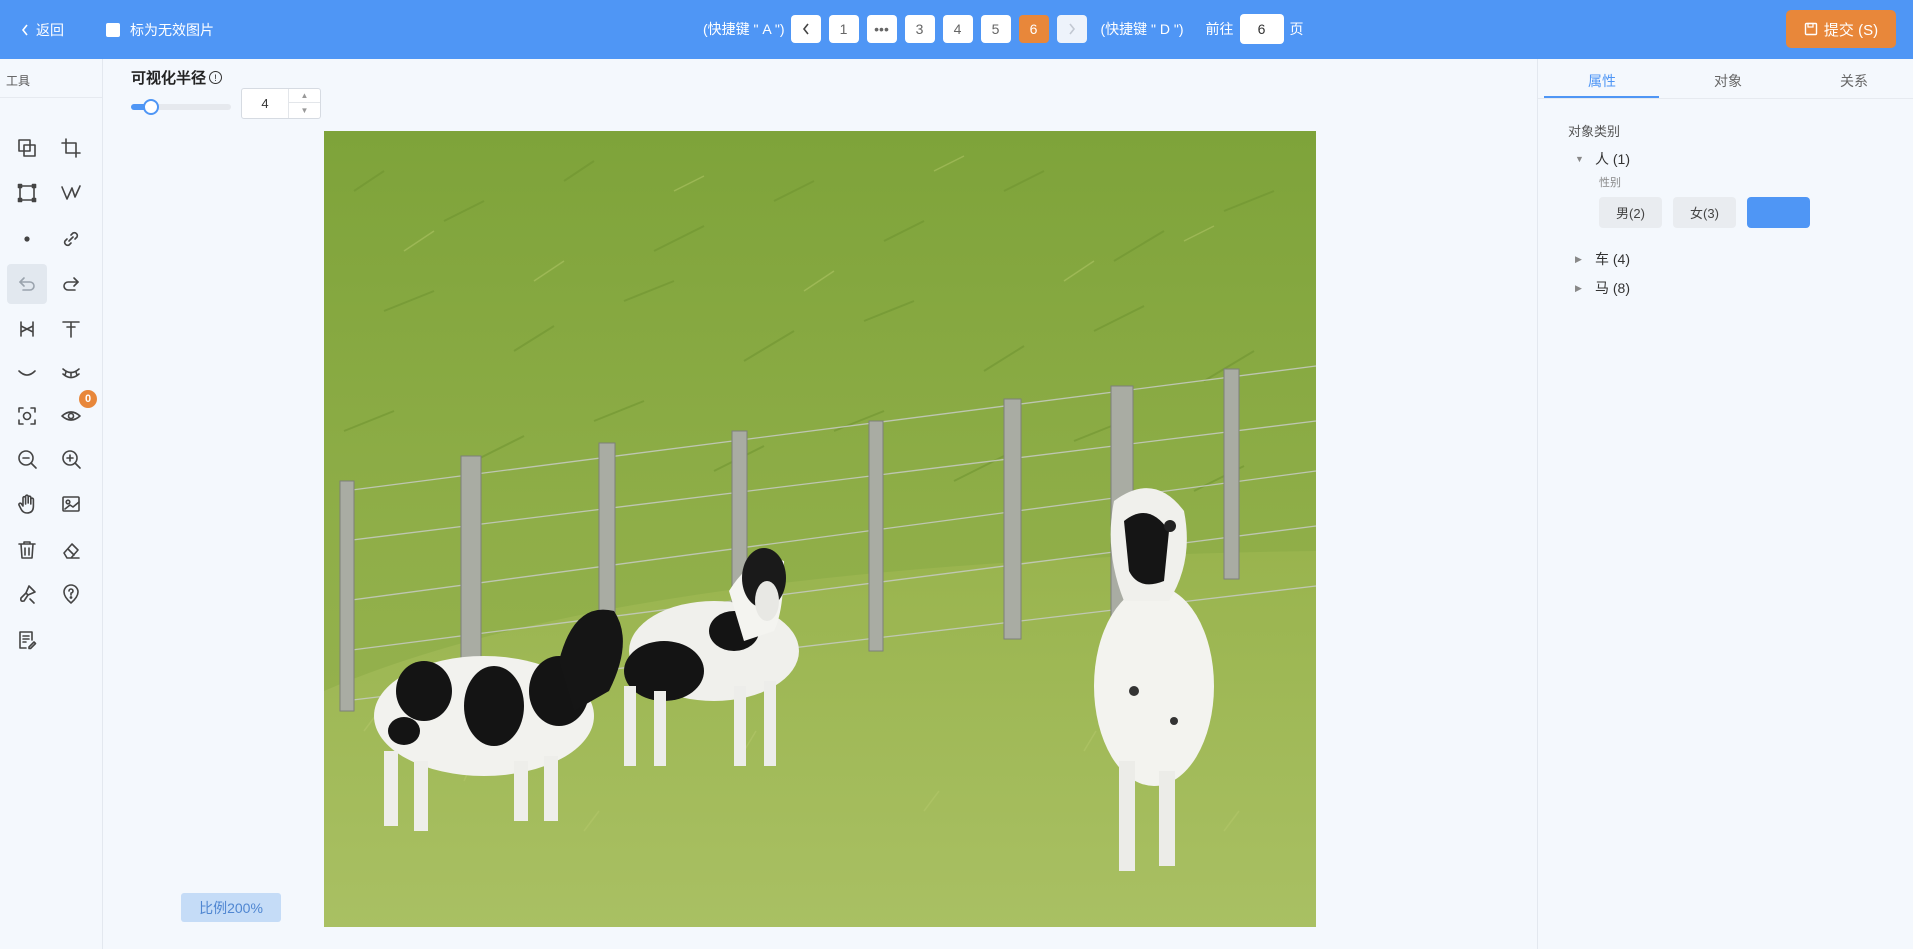 Image resolution: width=1913 pixels, height=949 pixels. Describe the element at coordinates (27, 373) in the screenshot. I see `curve-tool` at that location.